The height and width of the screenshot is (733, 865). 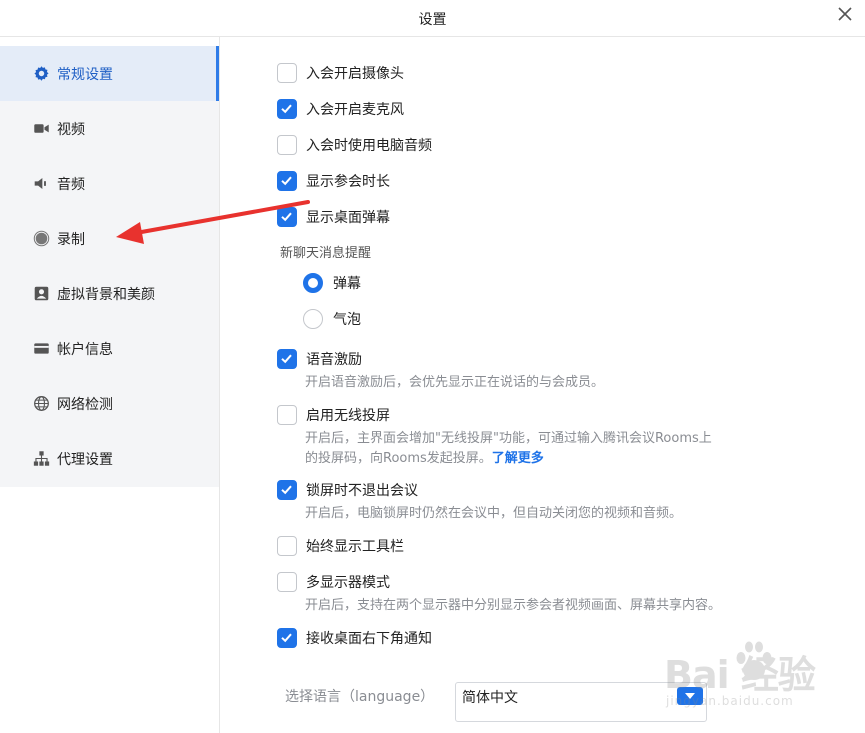 I want to click on sidebar-item-video: 视频, so click(x=109, y=128).